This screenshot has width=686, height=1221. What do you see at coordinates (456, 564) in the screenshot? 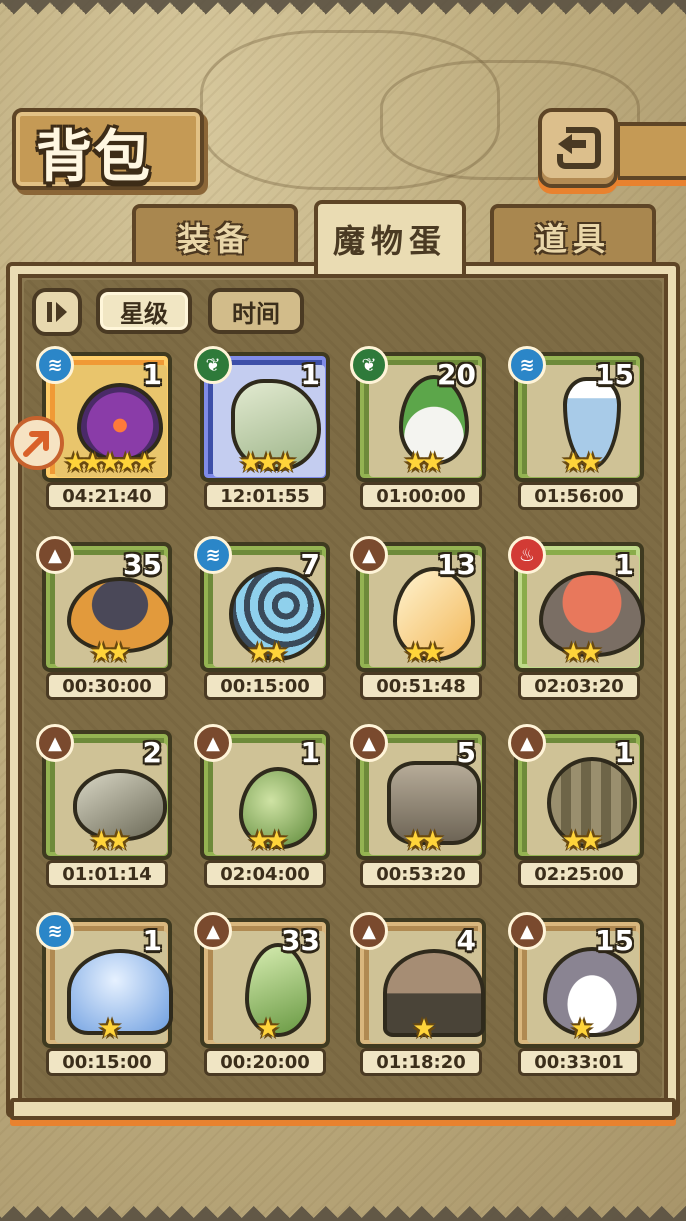
I see `egg-count: 13` at bounding box center [456, 564].